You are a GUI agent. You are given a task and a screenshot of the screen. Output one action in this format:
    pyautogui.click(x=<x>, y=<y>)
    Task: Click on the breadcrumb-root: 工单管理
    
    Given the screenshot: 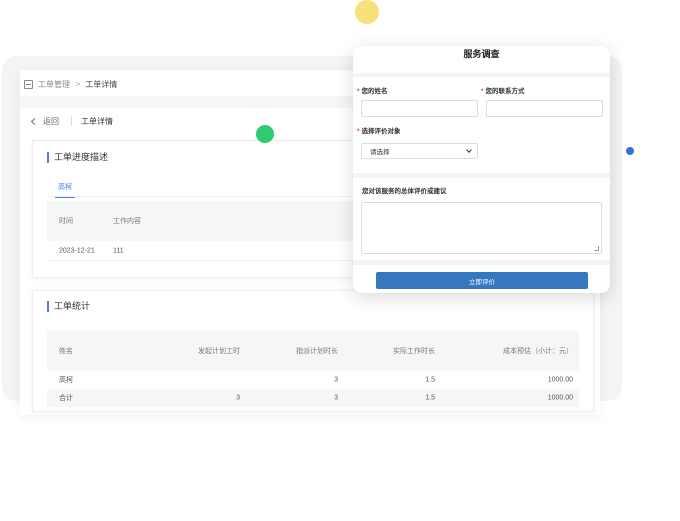 What is the action you would take?
    pyautogui.click(x=54, y=84)
    